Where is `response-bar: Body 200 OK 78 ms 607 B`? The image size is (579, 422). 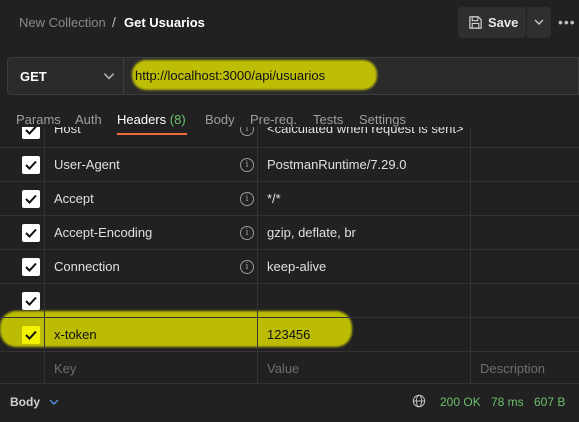
response-bar: Body 200 OK 78 ms 607 B is located at coordinates (289, 402).